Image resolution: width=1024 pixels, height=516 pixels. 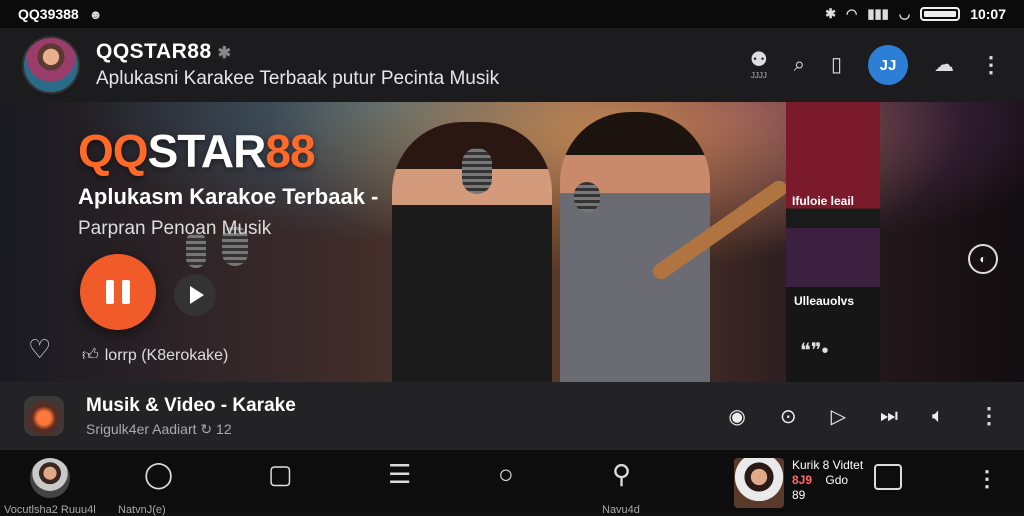 I want to click on bookmark-icon: ▯, so click(x=836, y=65).